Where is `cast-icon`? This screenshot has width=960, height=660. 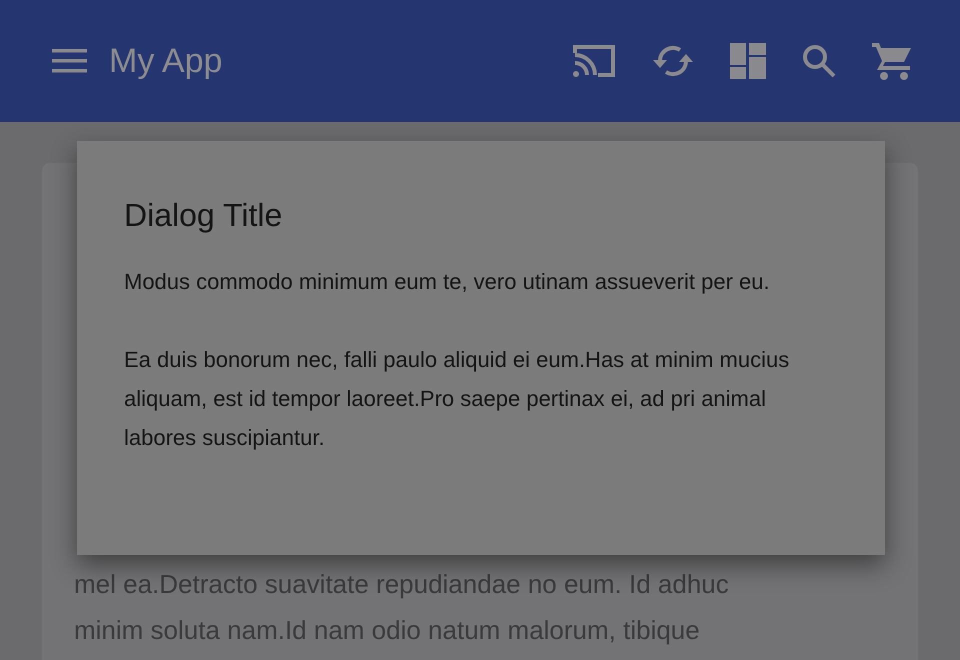
cast-icon is located at coordinates (594, 61).